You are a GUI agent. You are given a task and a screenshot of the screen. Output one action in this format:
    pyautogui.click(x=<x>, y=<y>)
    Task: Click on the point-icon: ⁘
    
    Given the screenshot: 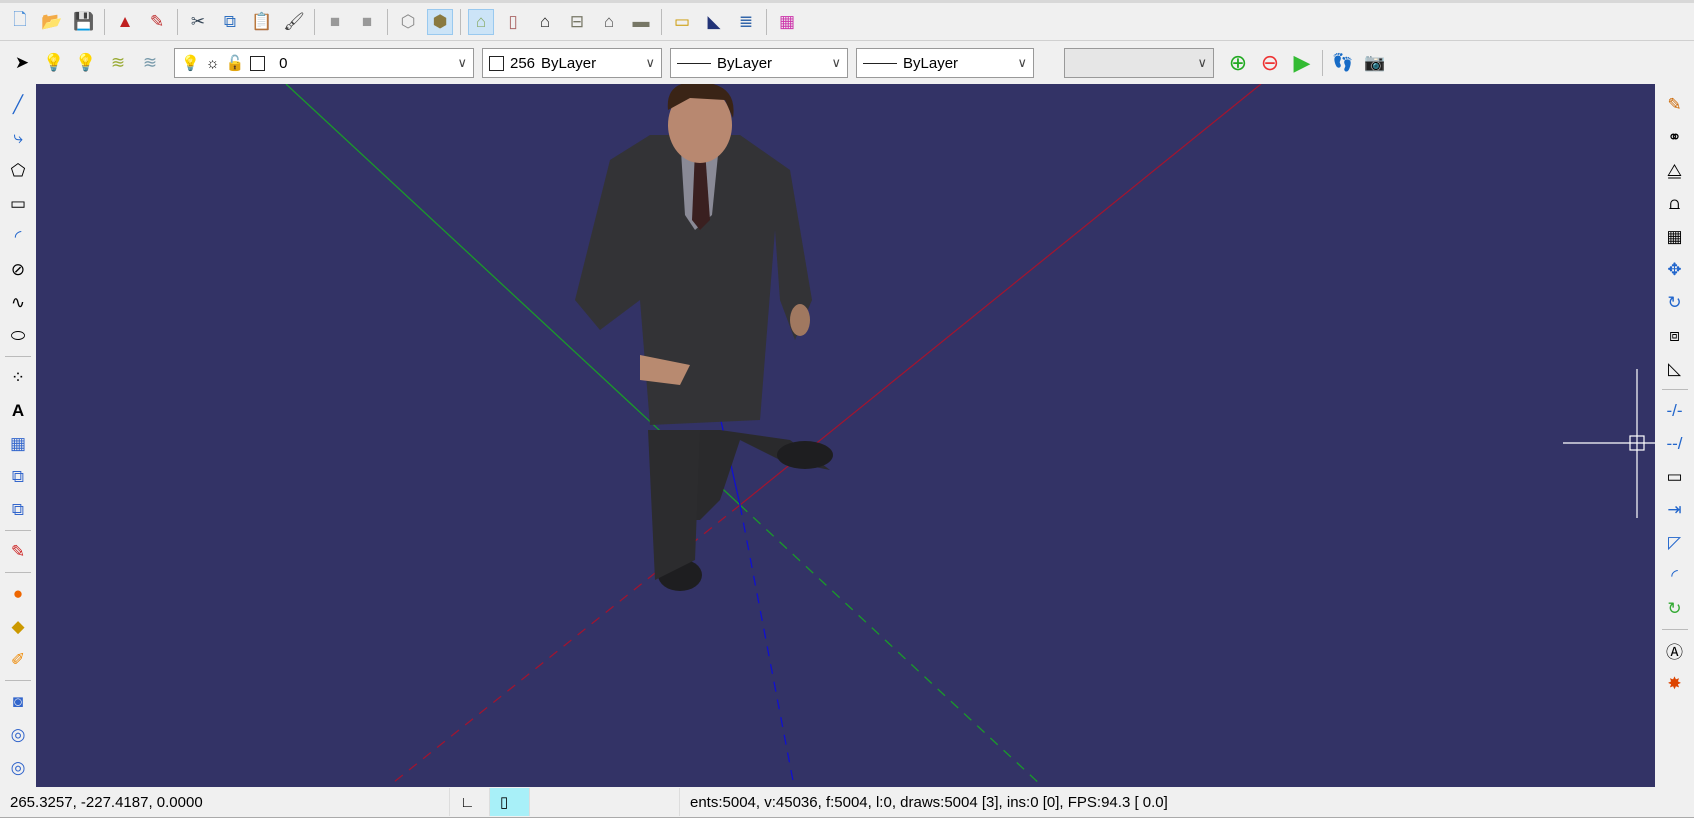 What is the action you would take?
    pyautogui.click(x=18, y=377)
    